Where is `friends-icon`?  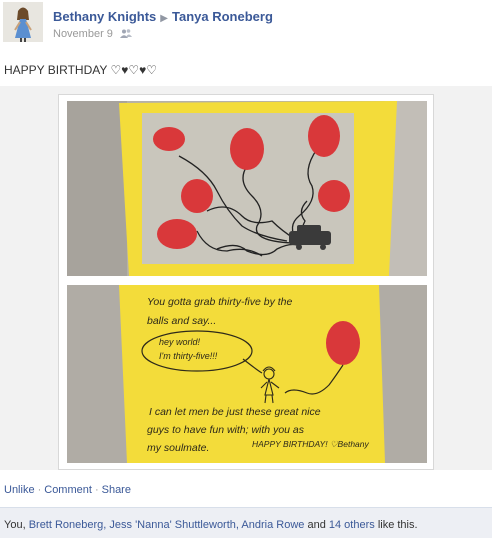
friends-icon is located at coordinates (125, 33).